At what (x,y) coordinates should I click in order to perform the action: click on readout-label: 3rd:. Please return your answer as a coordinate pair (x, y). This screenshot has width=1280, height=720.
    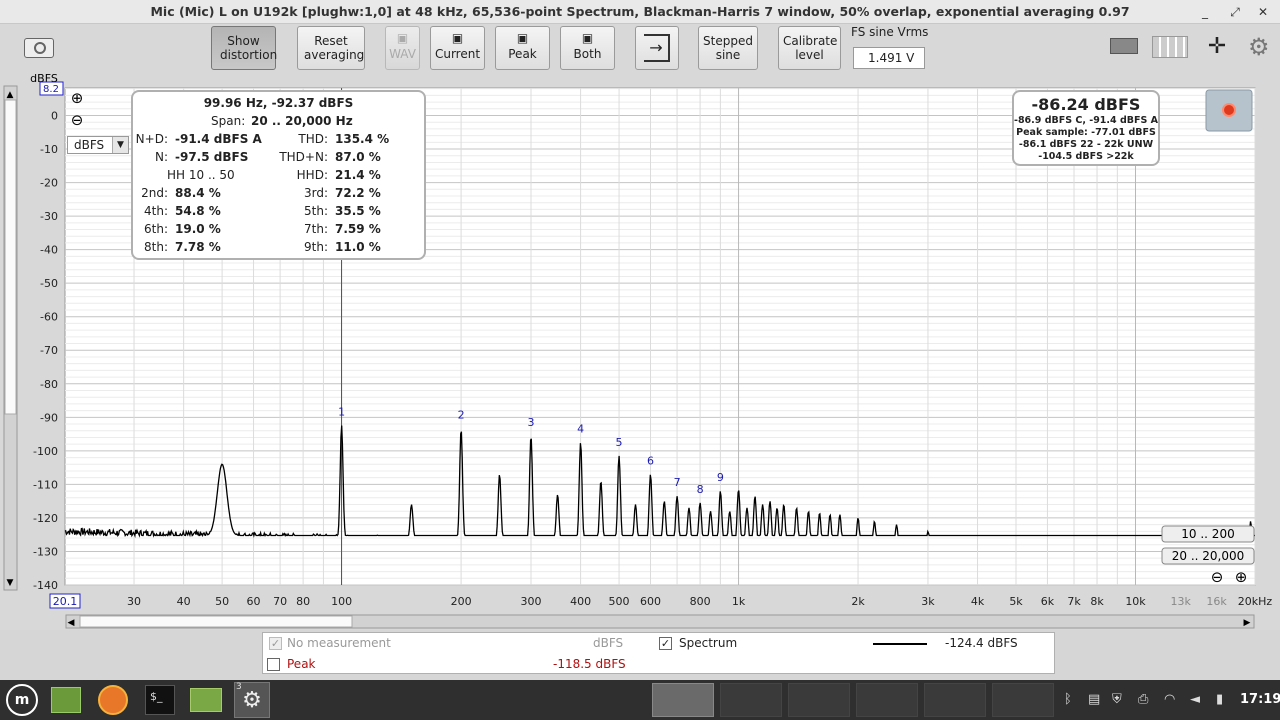
    Looking at the image, I should click on (315, 193).